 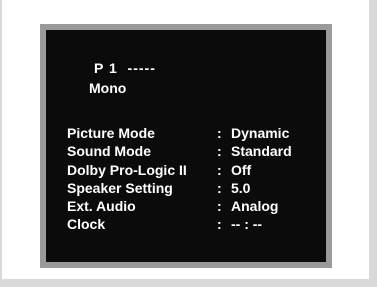 What do you see at coordinates (194, 170) in the screenshot?
I see `settings-row-dolby-pro-logic: Dolby Pro-Logic II : Off` at bounding box center [194, 170].